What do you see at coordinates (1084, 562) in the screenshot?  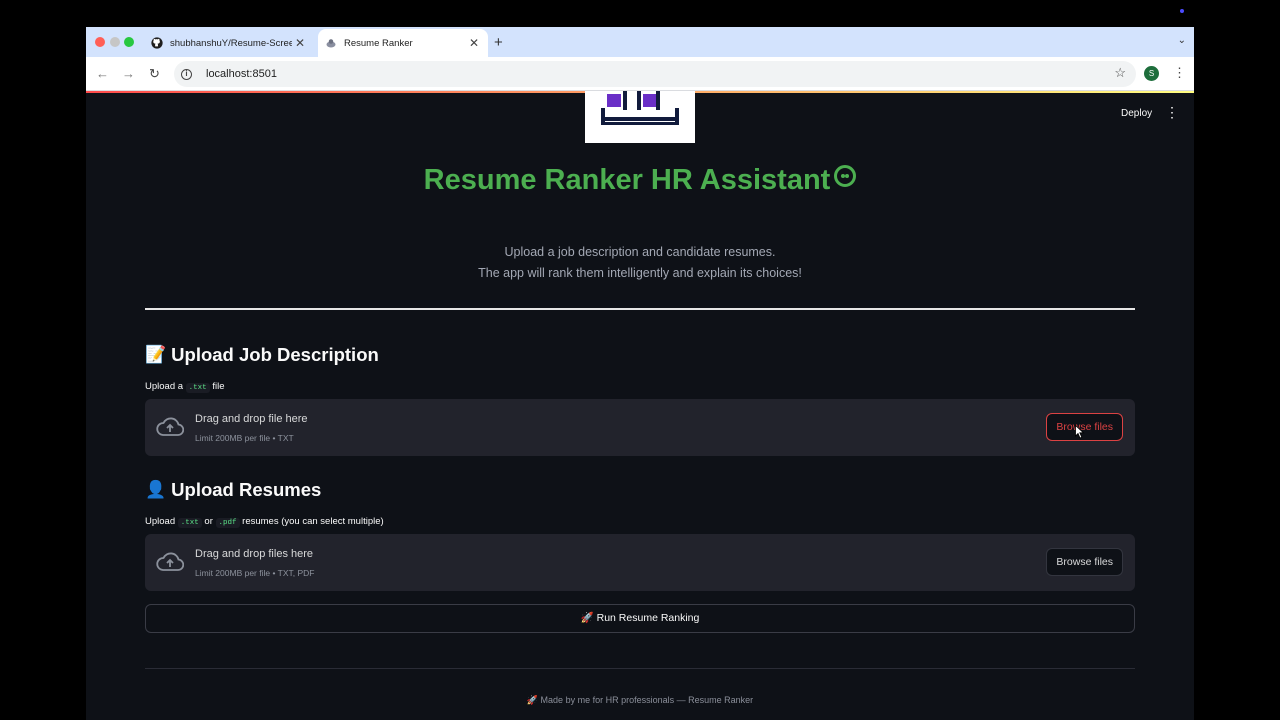 I see `browse-files-button: Browse files` at bounding box center [1084, 562].